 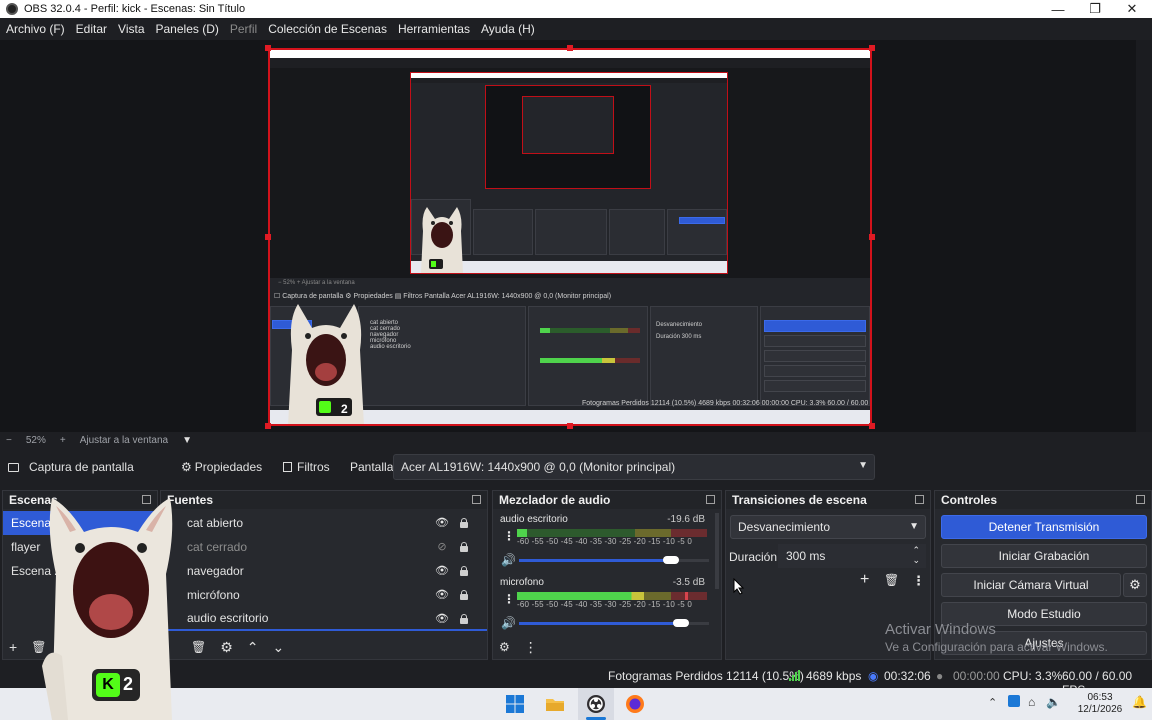 I want to click on nested2-dock-transitions, so click(x=637, y=232).